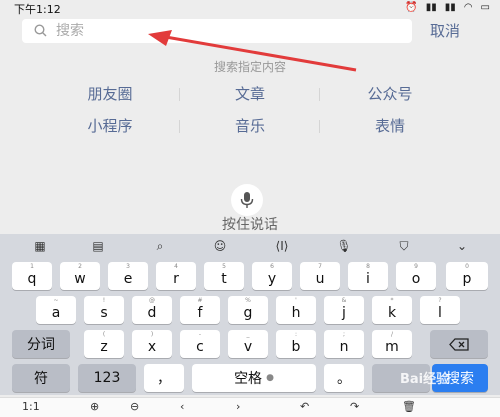  I want to click on key-m: / m, so click(392, 344).